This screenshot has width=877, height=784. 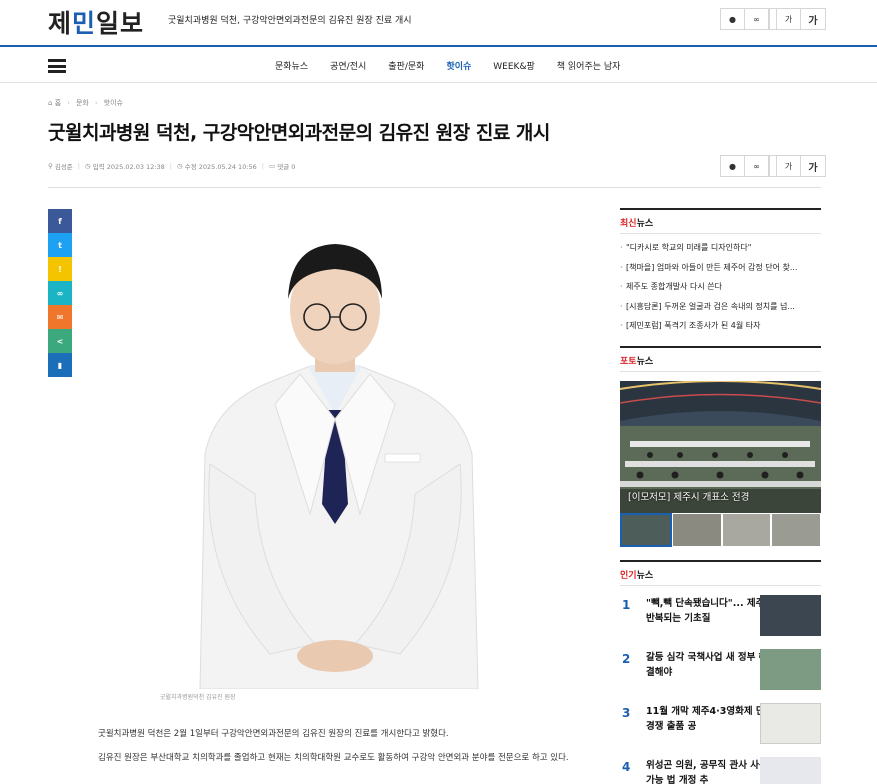 I want to click on photo-news-main: [이모저모] 제주시 개표소 전경, so click(x=720, y=447).